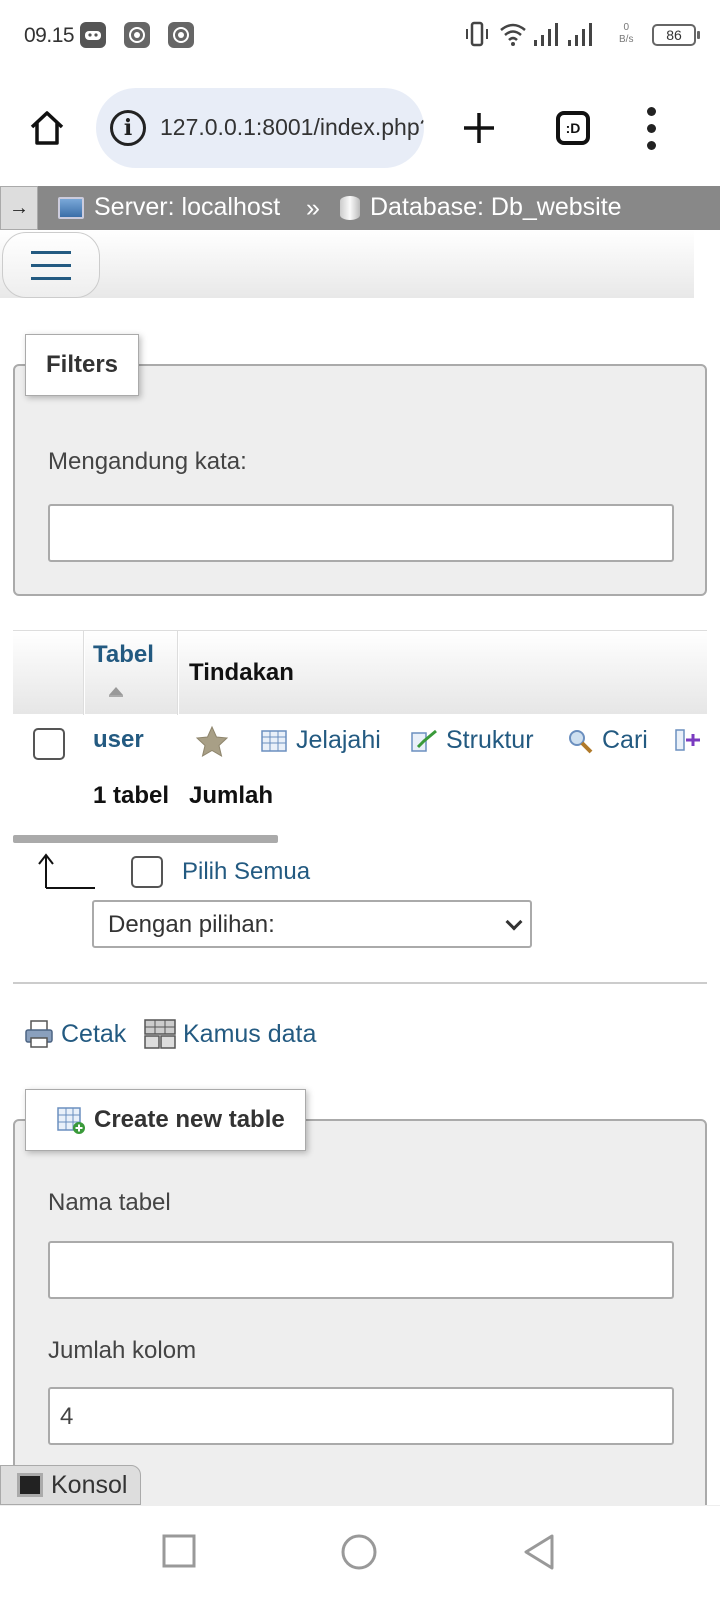 The height and width of the screenshot is (1600, 720). What do you see at coordinates (49, 744) in the screenshot?
I see `row-checkbox` at bounding box center [49, 744].